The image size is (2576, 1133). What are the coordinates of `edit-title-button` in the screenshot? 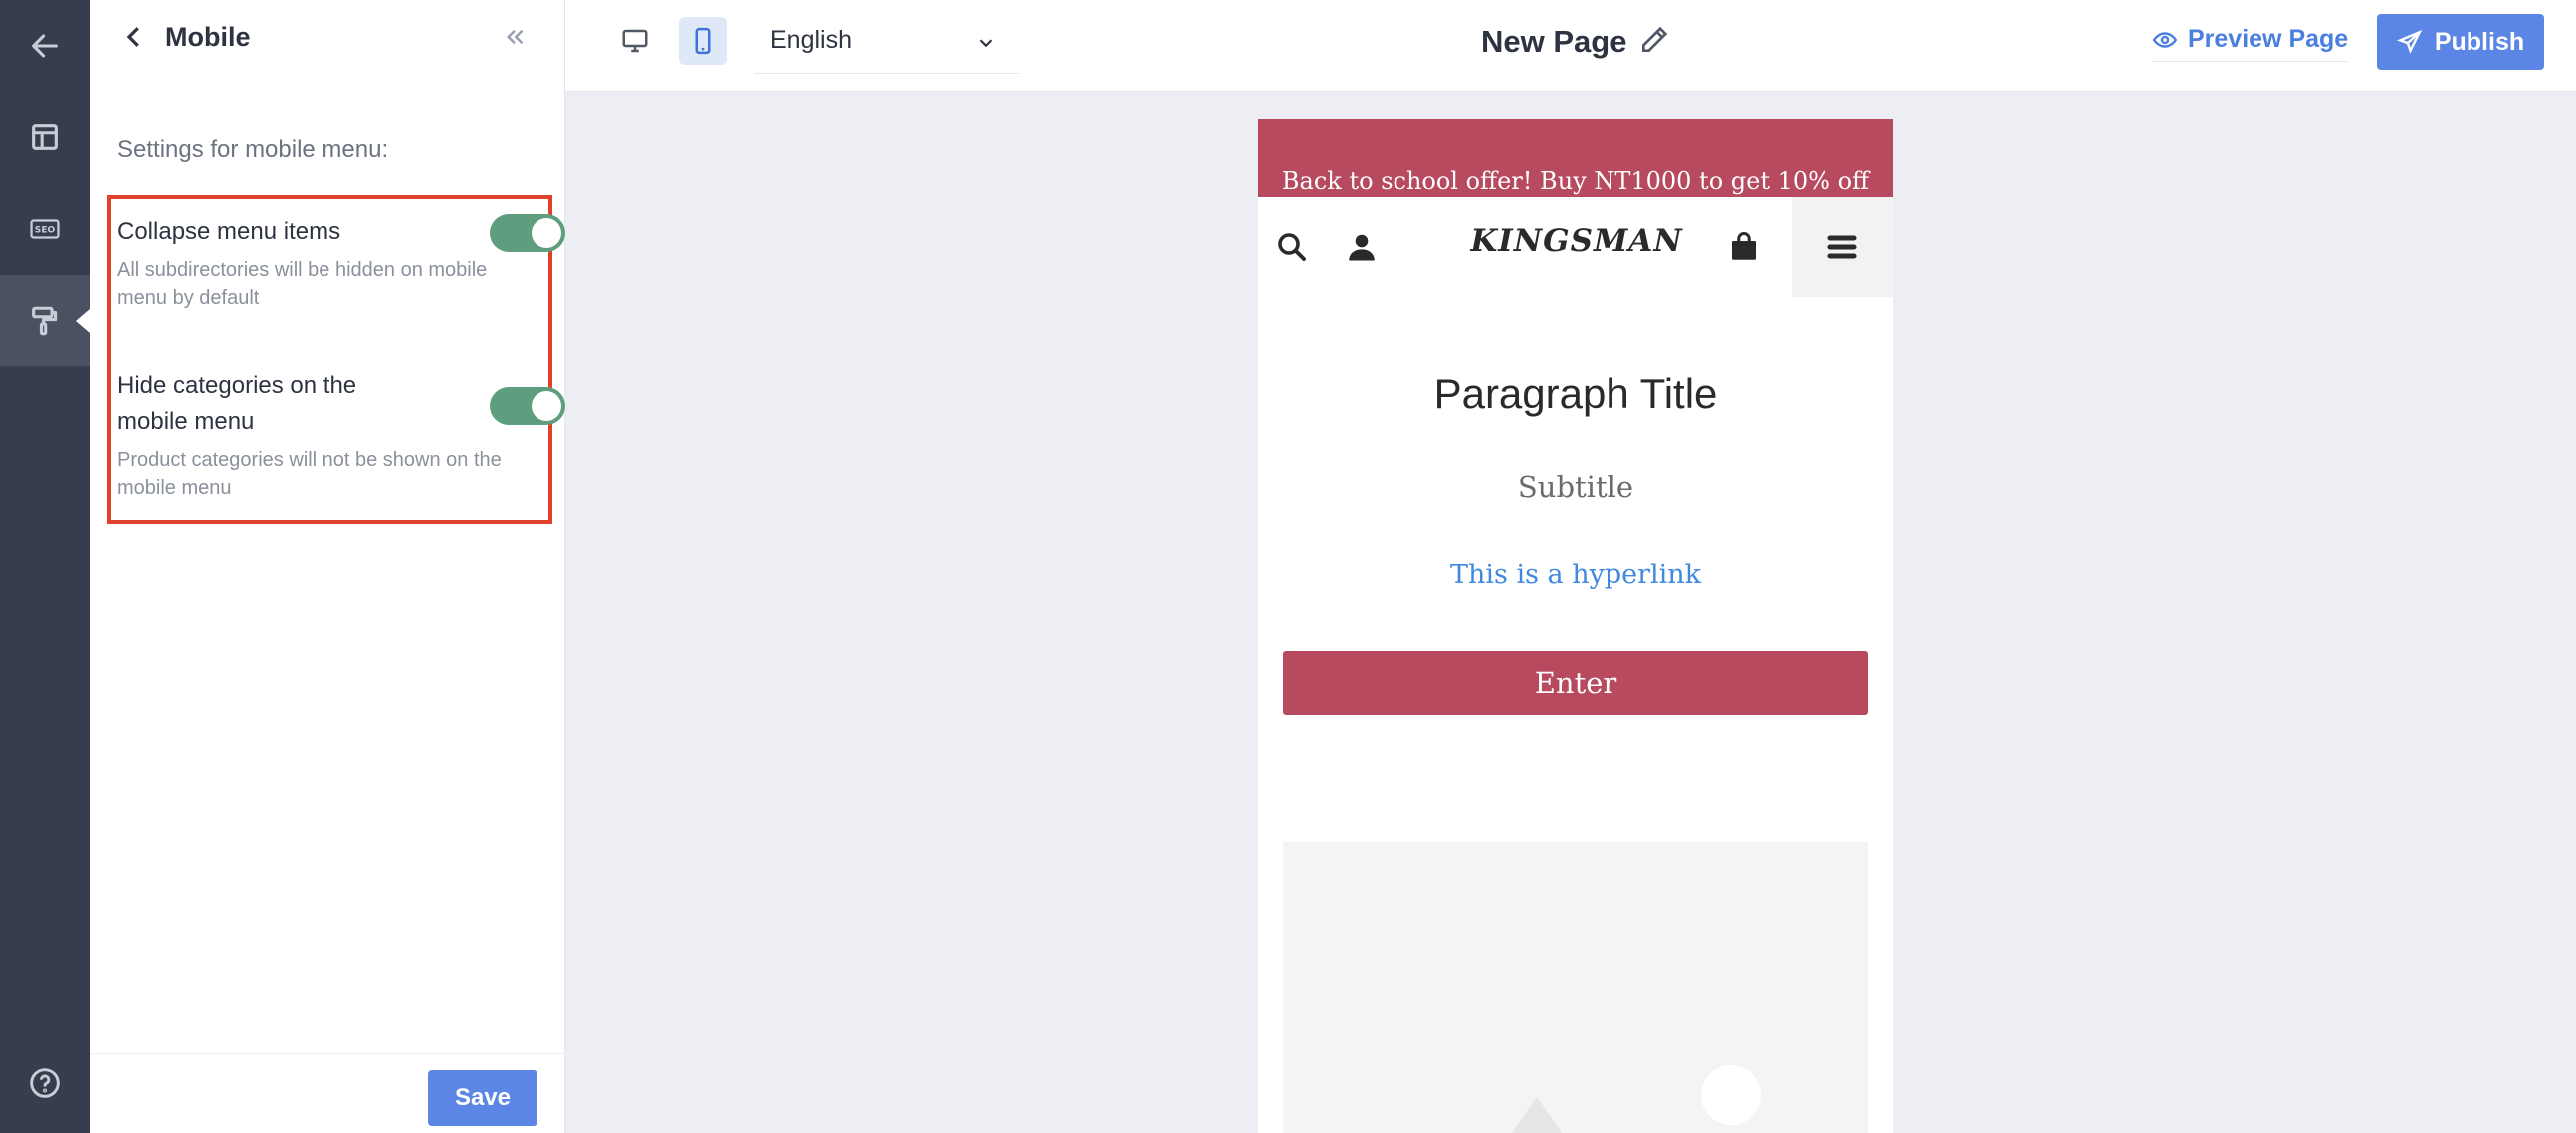 It's located at (1655, 41).